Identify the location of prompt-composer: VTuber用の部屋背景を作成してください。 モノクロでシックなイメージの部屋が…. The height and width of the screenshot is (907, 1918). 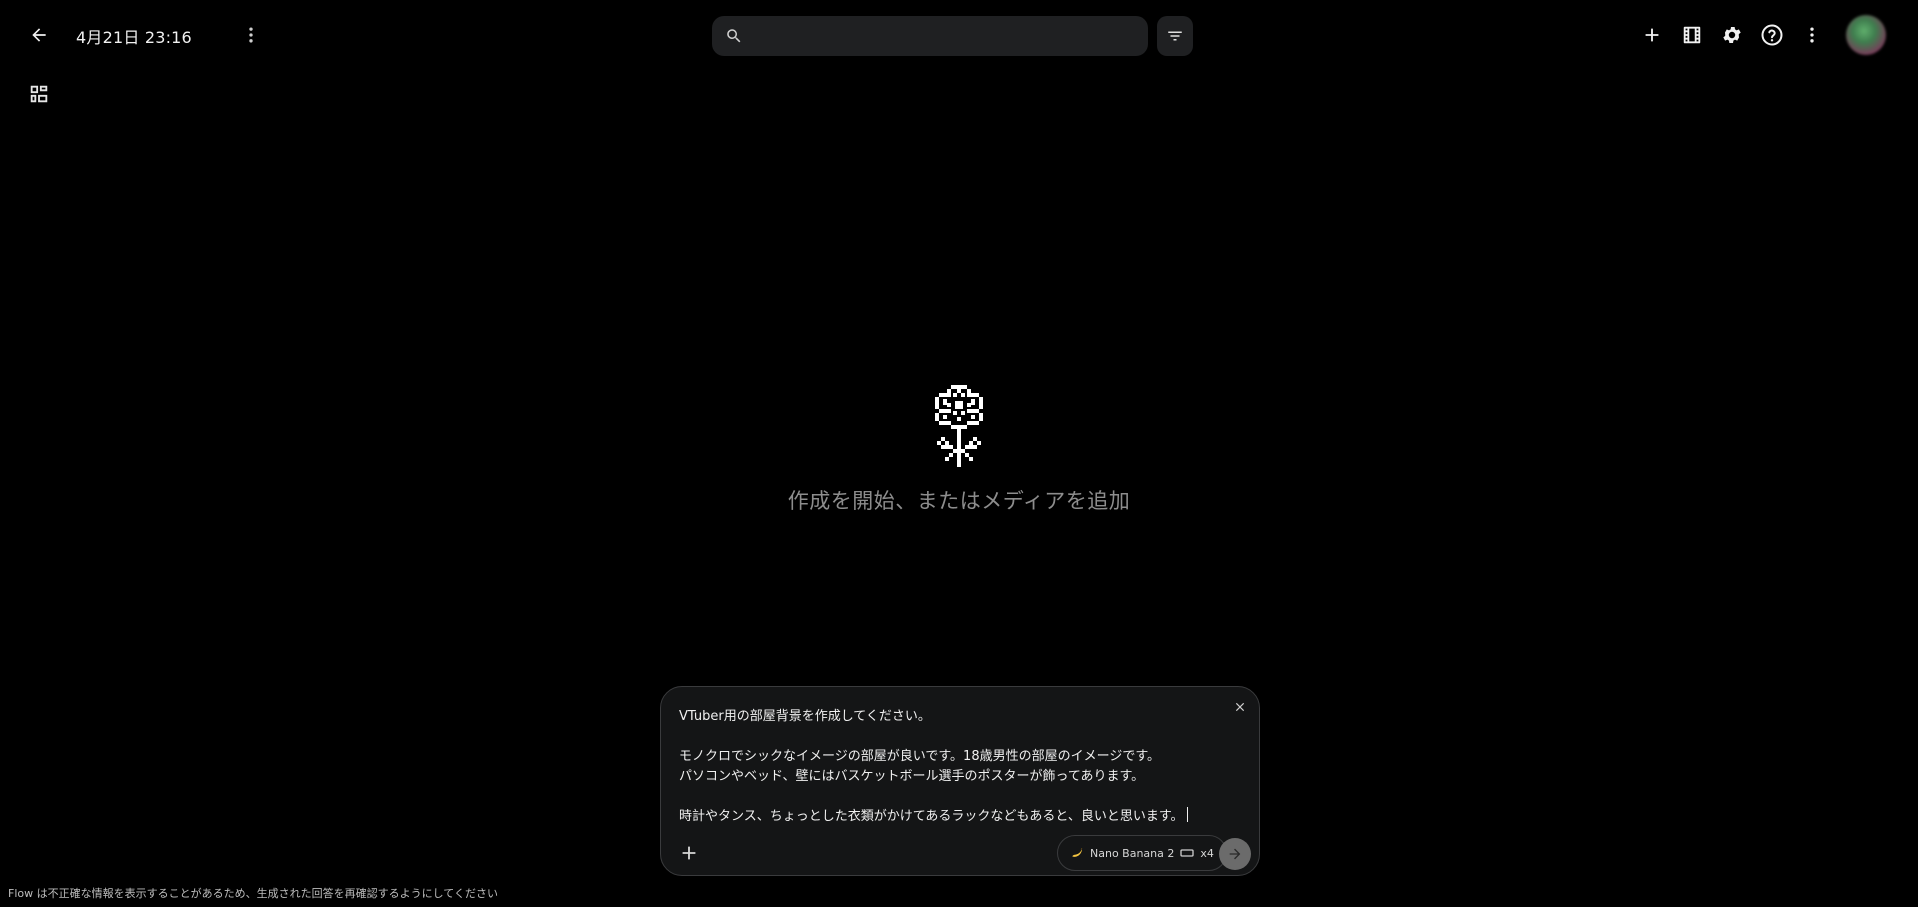
(960, 781).